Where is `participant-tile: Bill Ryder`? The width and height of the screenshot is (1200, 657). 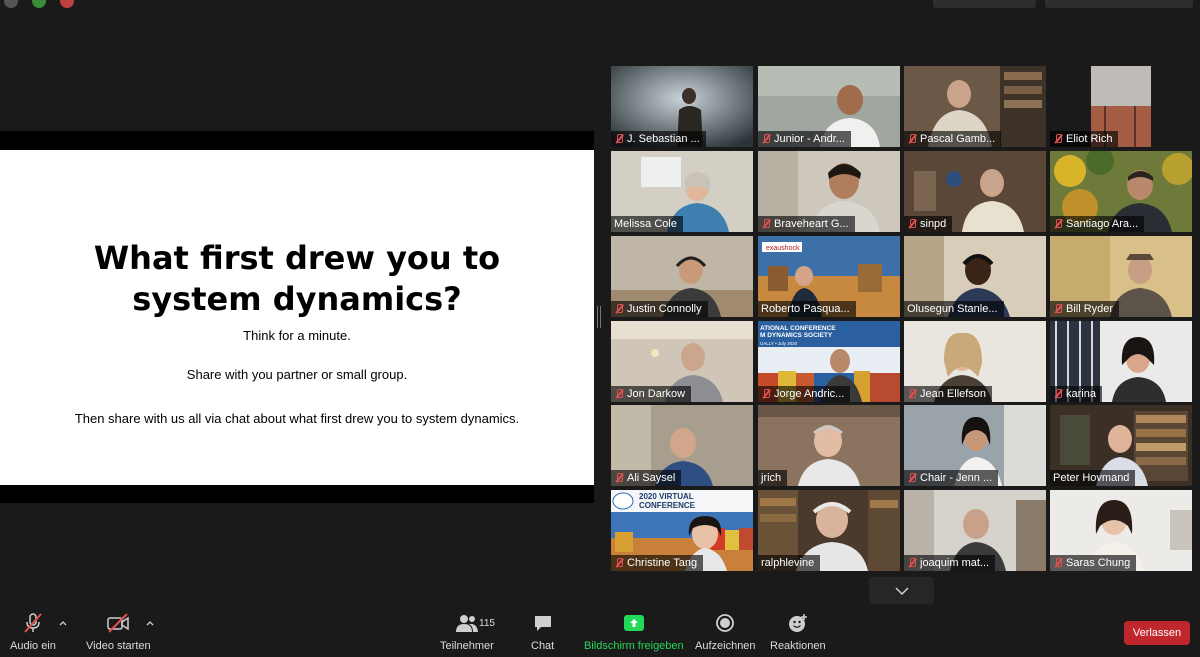
participant-tile: Bill Ryder is located at coordinates (1121, 276).